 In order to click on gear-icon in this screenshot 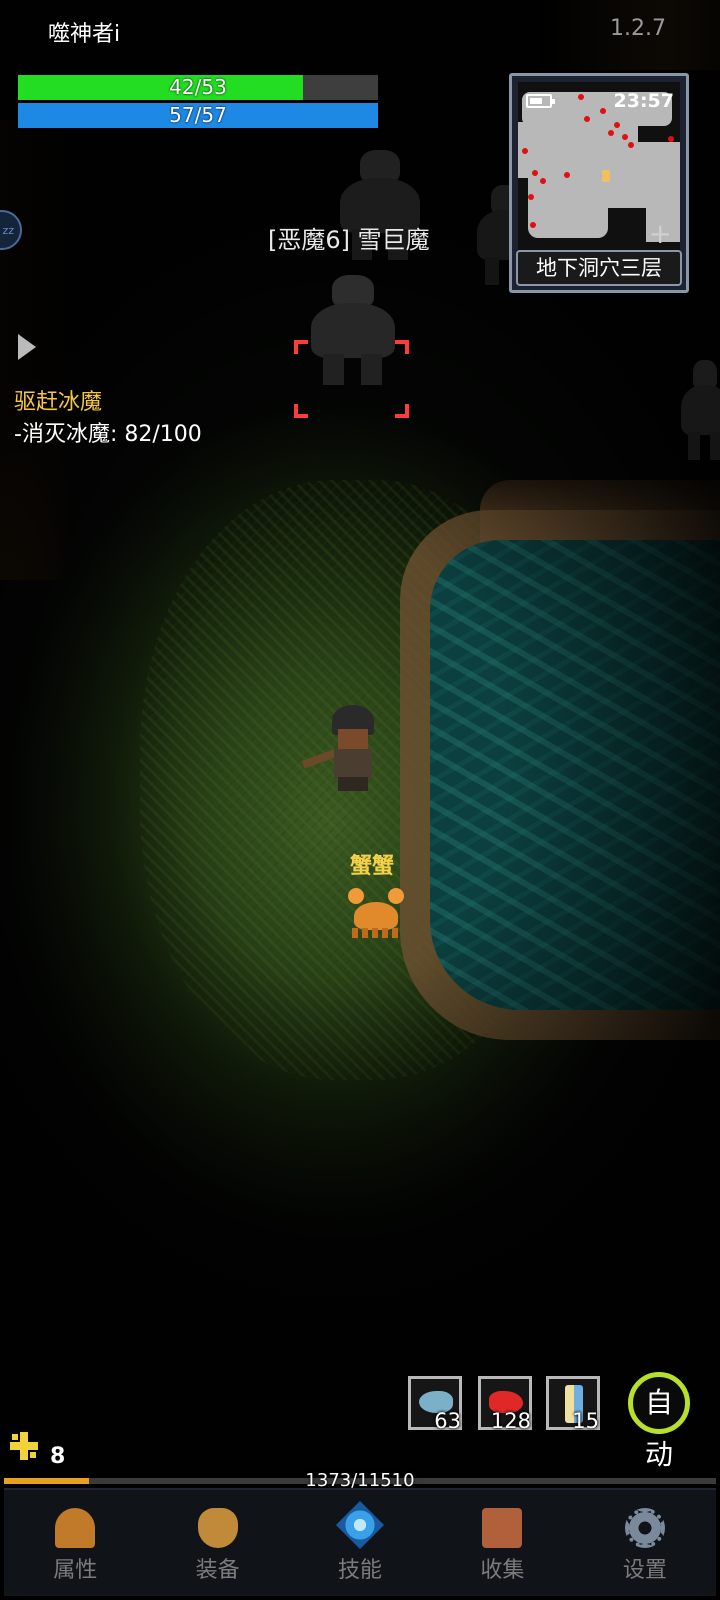, I will do `click(644, 1528)`.